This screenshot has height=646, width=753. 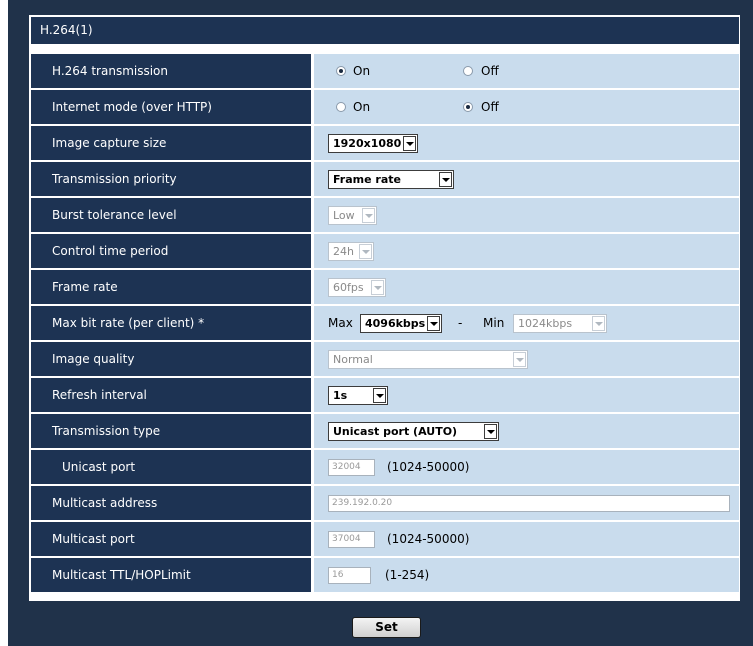 I want to click on internet-mode-off-radio, so click(x=468, y=107).